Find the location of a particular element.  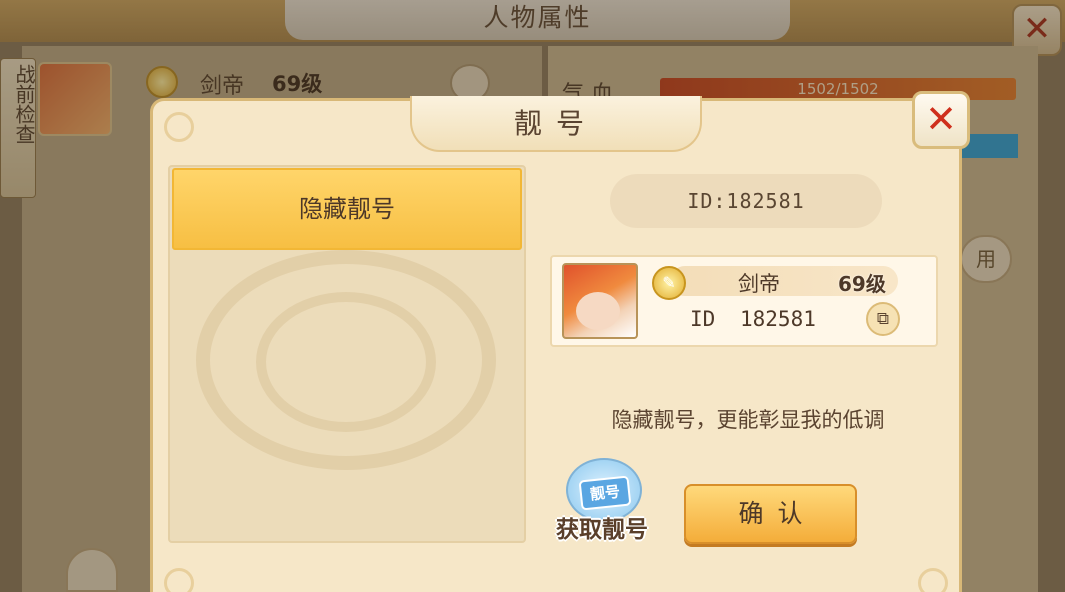

avatar-face is located at coordinates (598, 311).